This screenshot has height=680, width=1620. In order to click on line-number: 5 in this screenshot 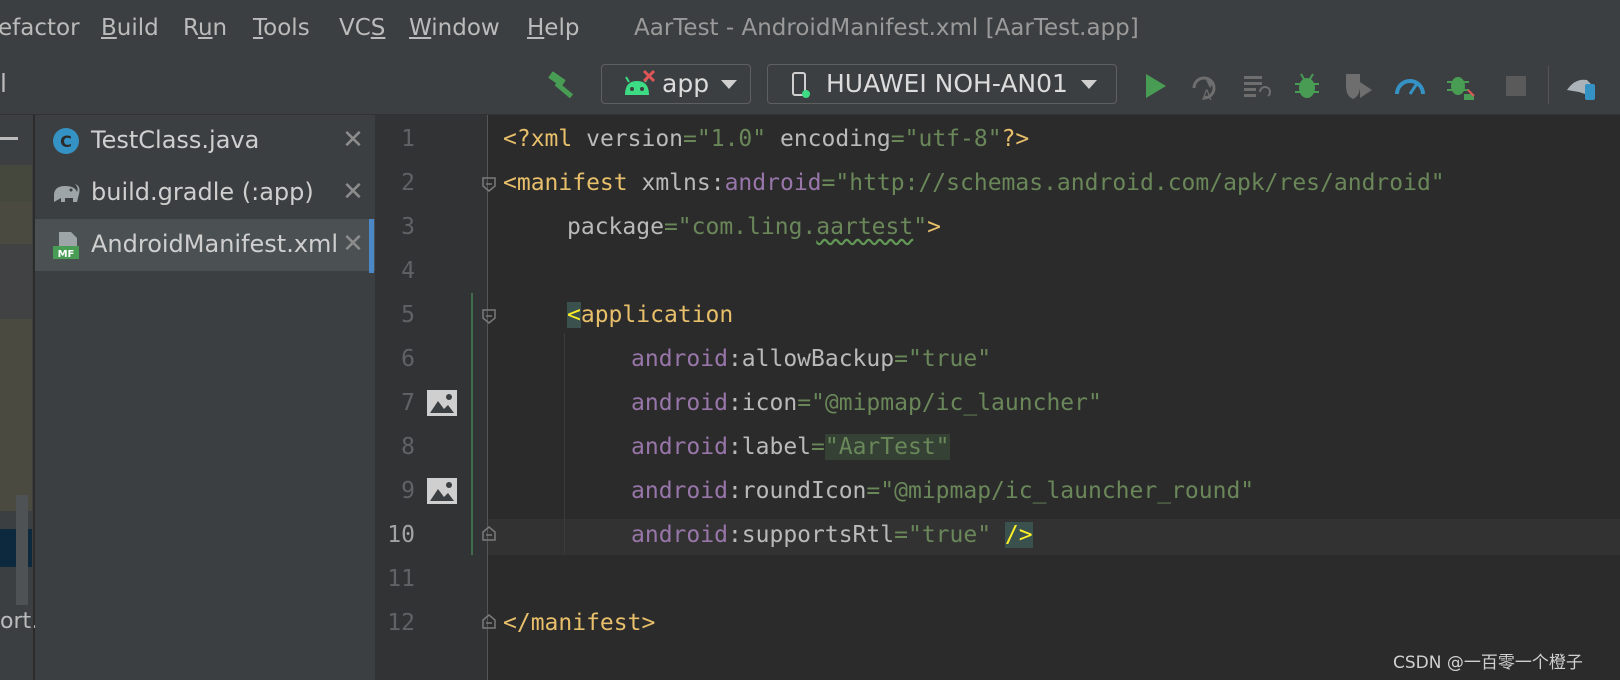, I will do `click(408, 315)`.